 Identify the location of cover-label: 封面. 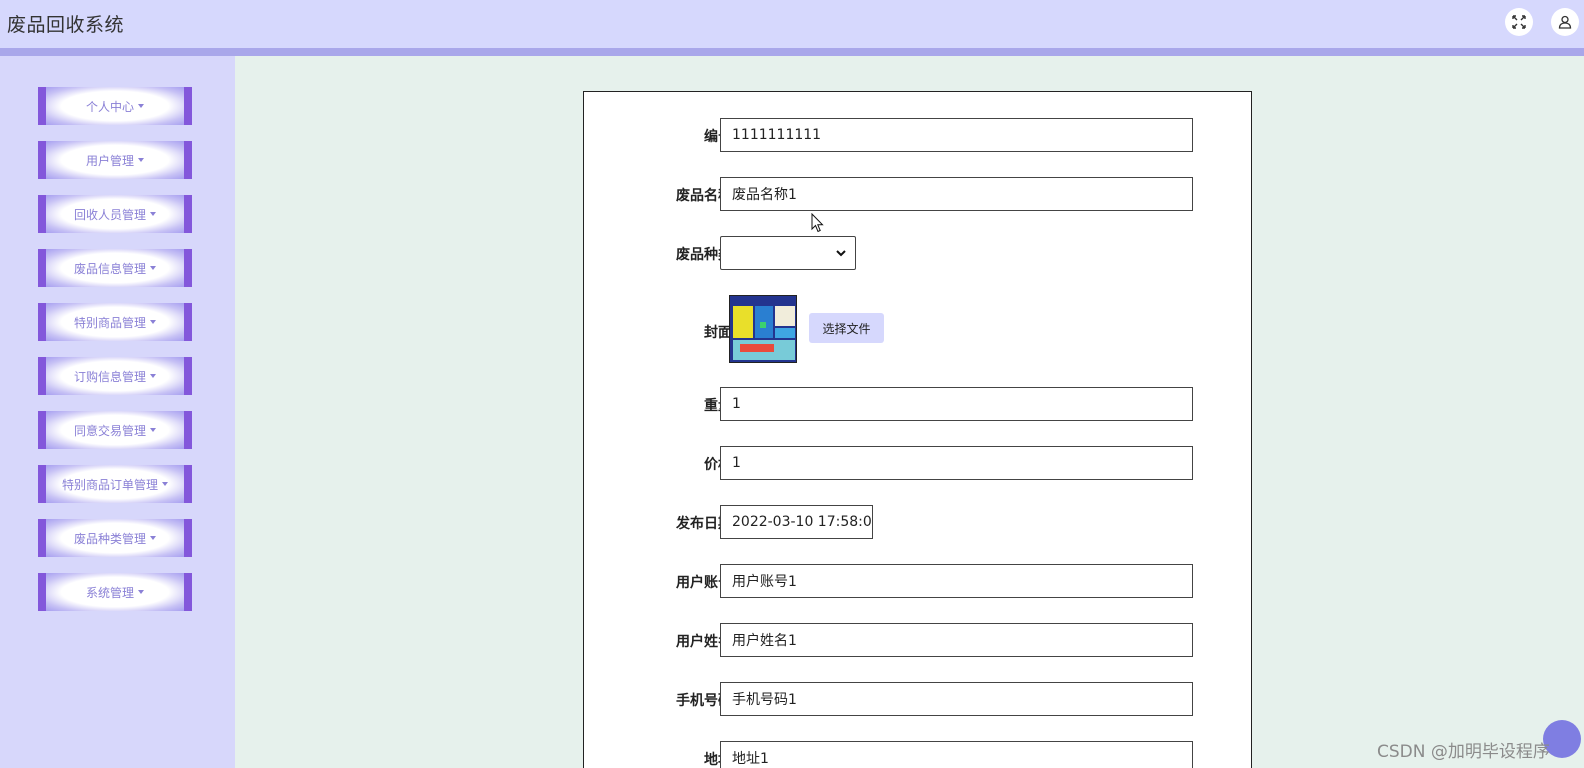
(718, 333).